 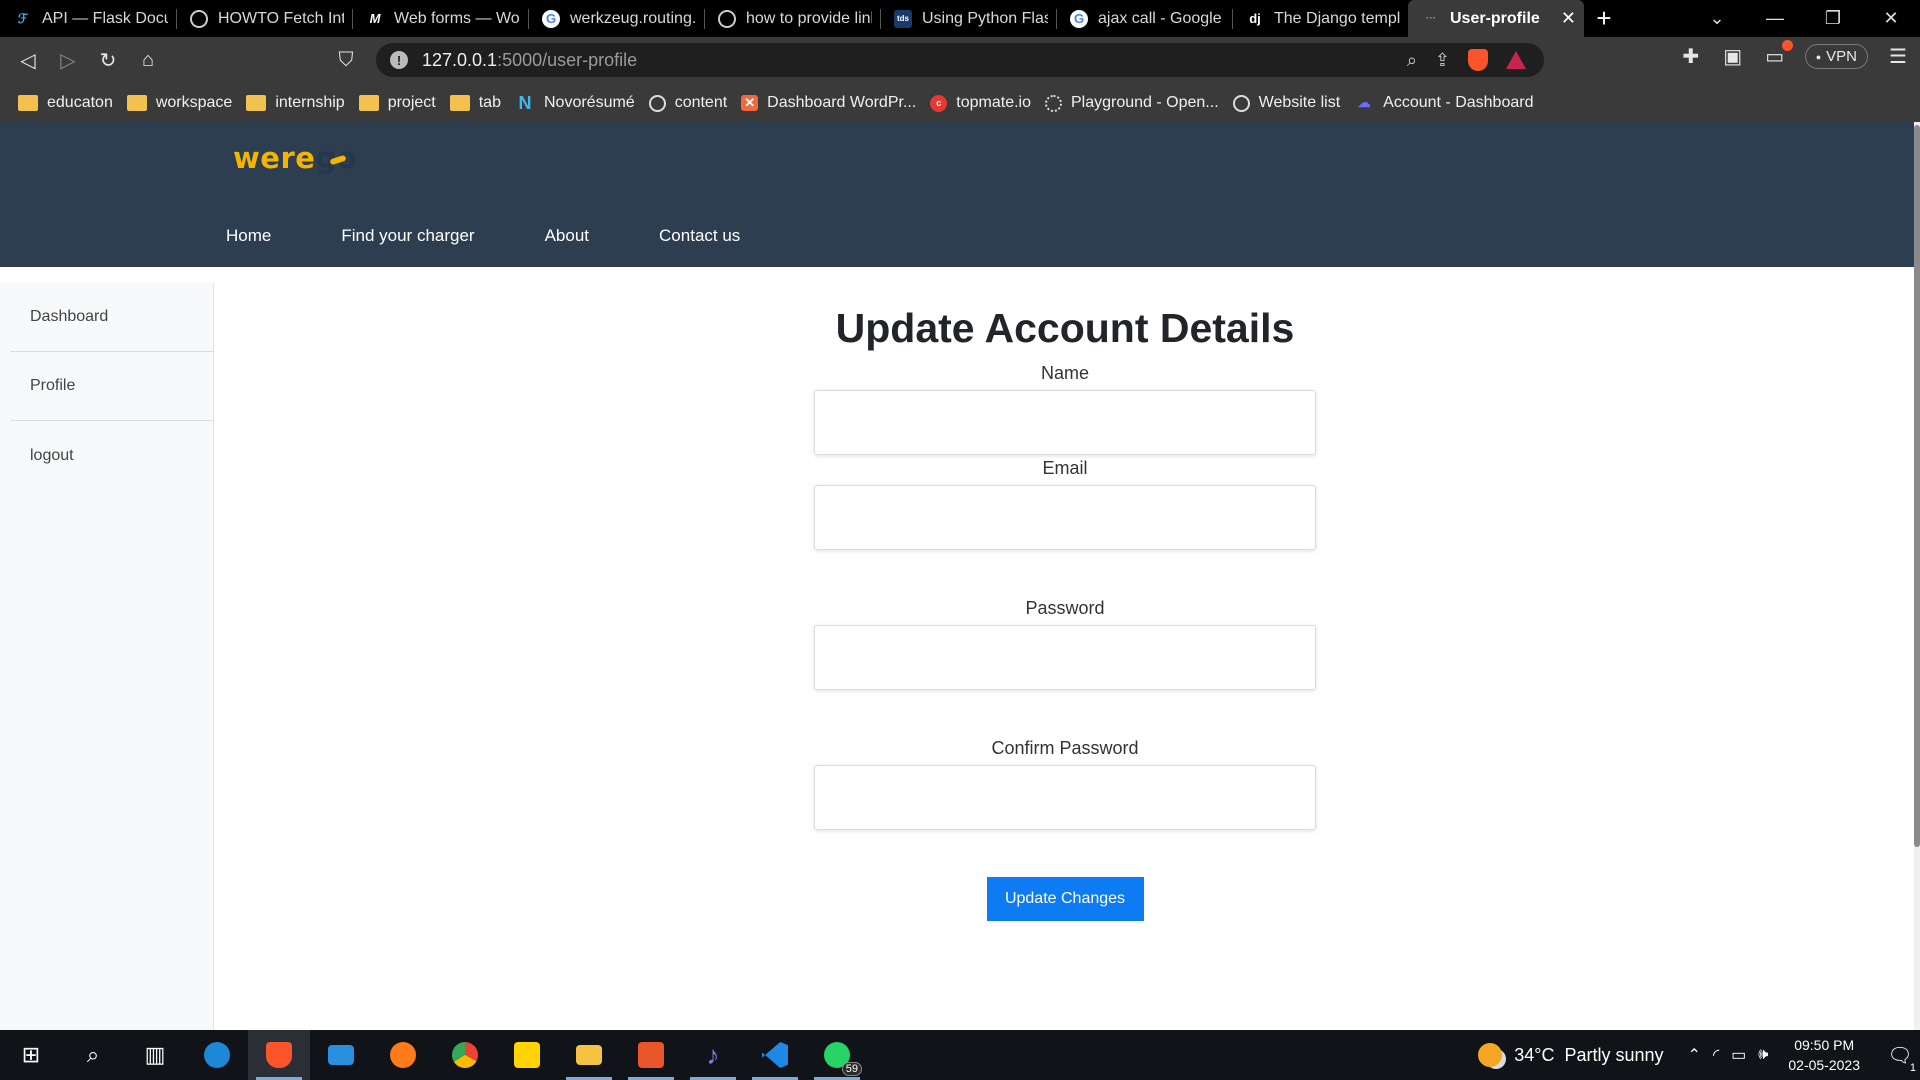 What do you see at coordinates (1604, 18) in the screenshot?
I see `new-tab-button: +` at bounding box center [1604, 18].